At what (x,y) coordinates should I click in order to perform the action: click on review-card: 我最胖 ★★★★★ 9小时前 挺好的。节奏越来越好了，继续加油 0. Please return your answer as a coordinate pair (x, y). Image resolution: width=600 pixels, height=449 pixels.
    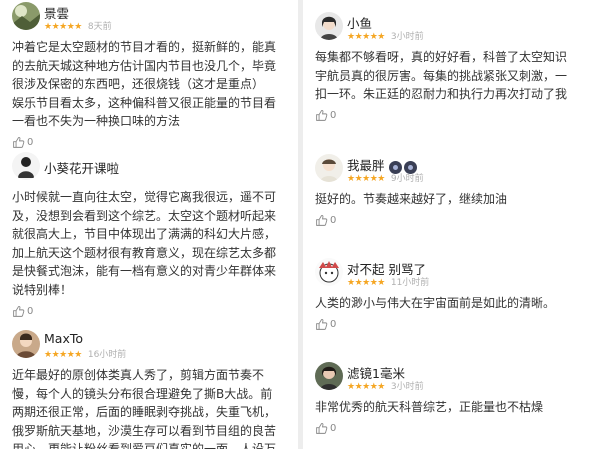
    Looking at the image, I should click on (451, 191).